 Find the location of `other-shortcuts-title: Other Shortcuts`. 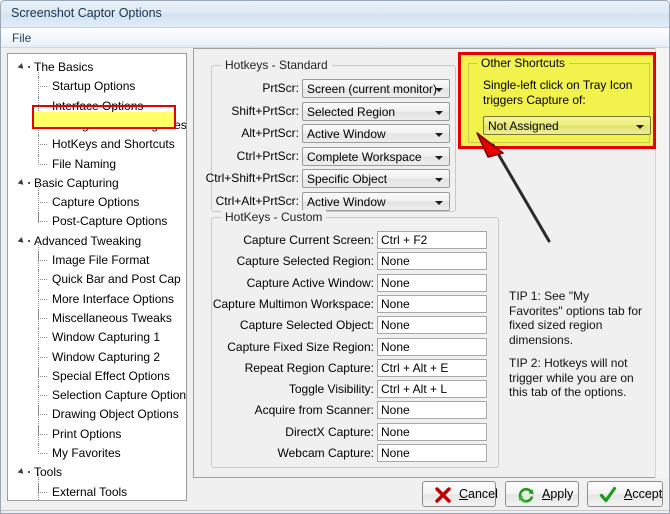

other-shortcuts-title: Other Shortcuts is located at coordinates (523, 63).